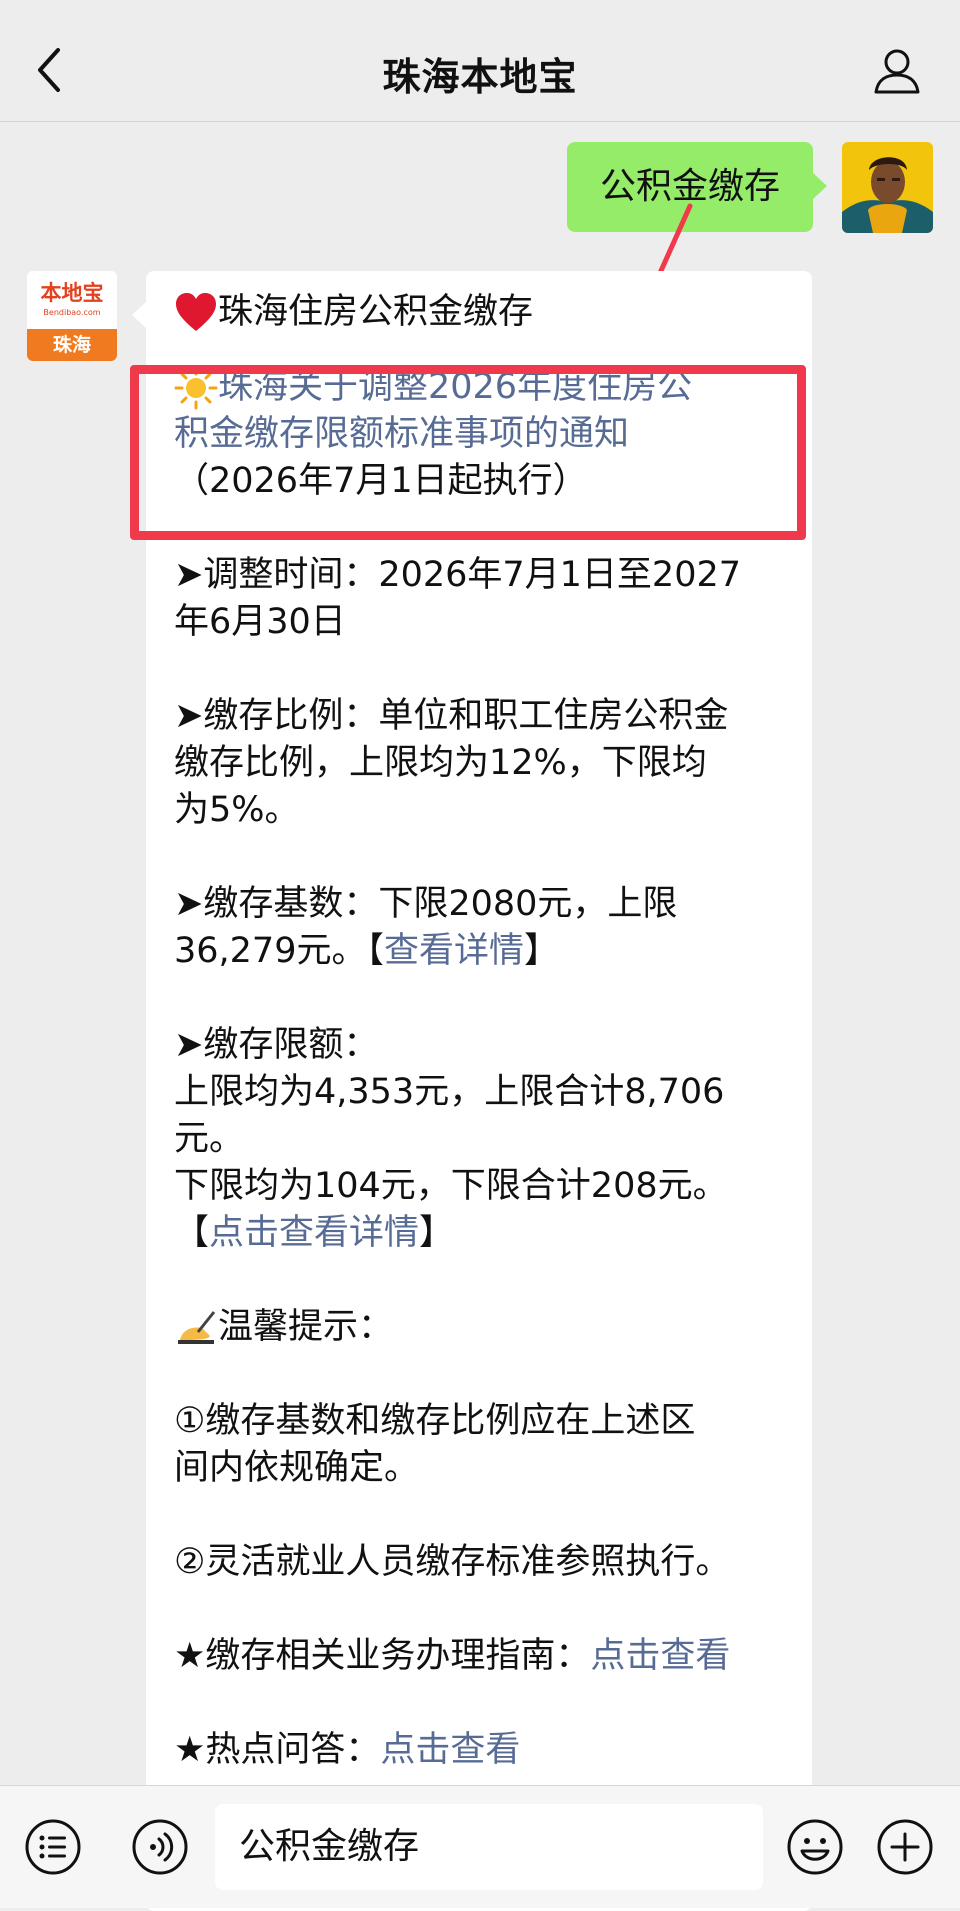 This screenshot has height=1911, width=960. What do you see at coordinates (905, 1847) in the screenshot?
I see `plus-icon` at bounding box center [905, 1847].